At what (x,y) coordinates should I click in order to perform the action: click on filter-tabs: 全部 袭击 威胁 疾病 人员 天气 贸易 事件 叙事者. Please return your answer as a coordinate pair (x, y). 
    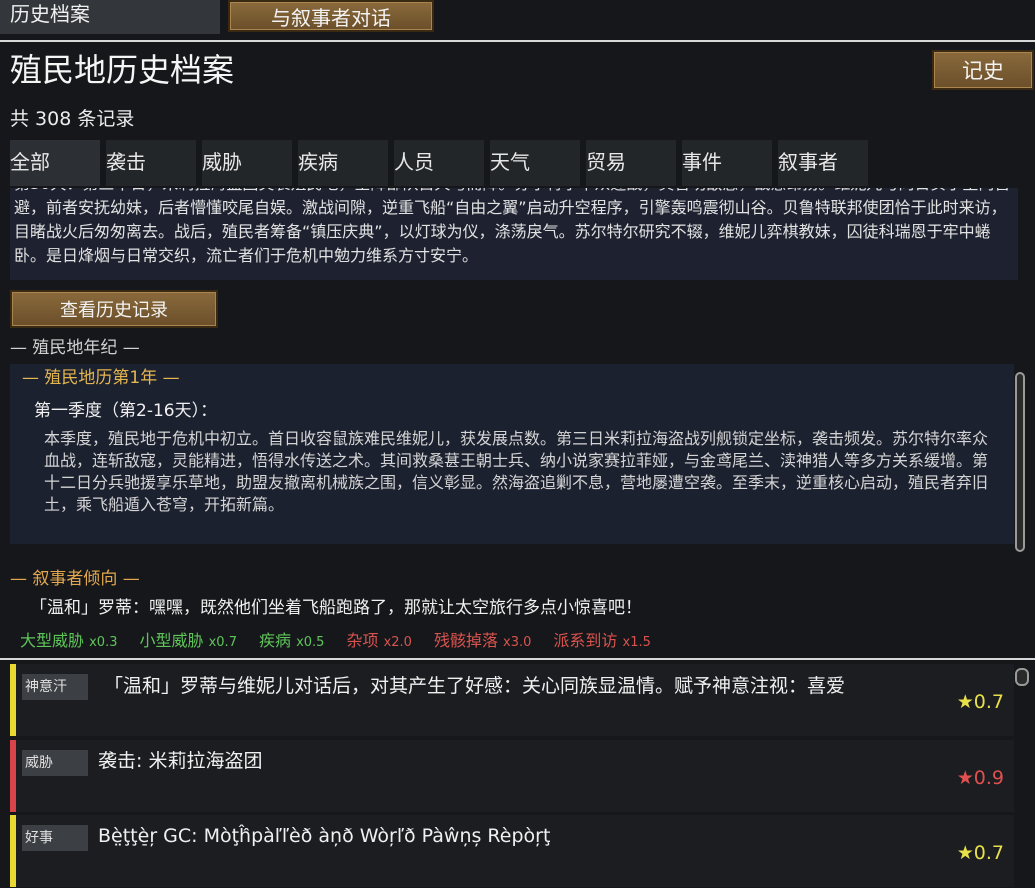
    Looking at the image, I should click on (442, 163).